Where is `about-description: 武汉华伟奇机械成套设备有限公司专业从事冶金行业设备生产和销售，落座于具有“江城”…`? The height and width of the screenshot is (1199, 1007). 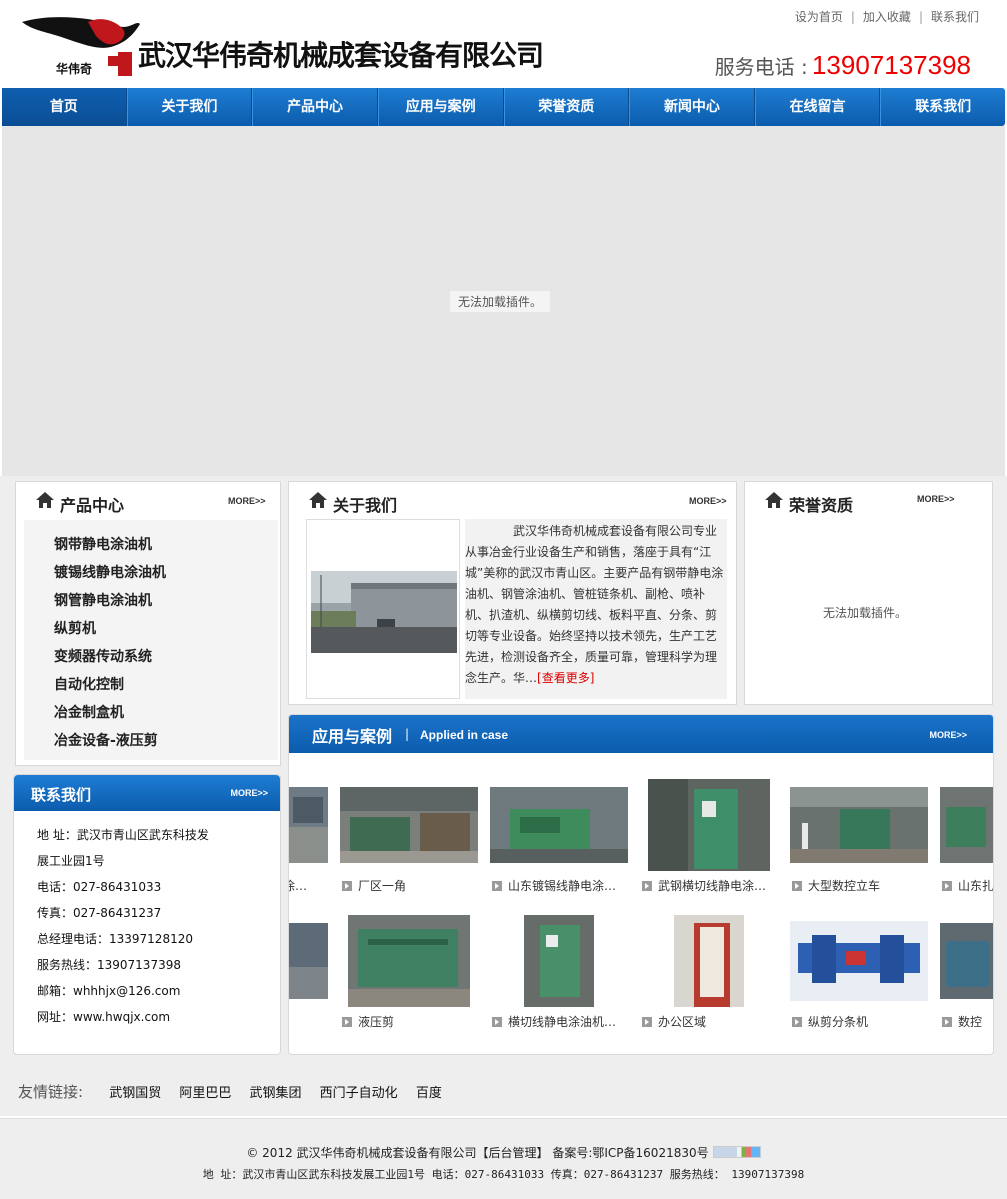 about-description: 武汉华伟奇机械成套设备有限公司专业从事冶金行业设备生产和销售，落座于具有“江城”… is located at coordinates (594, 604).